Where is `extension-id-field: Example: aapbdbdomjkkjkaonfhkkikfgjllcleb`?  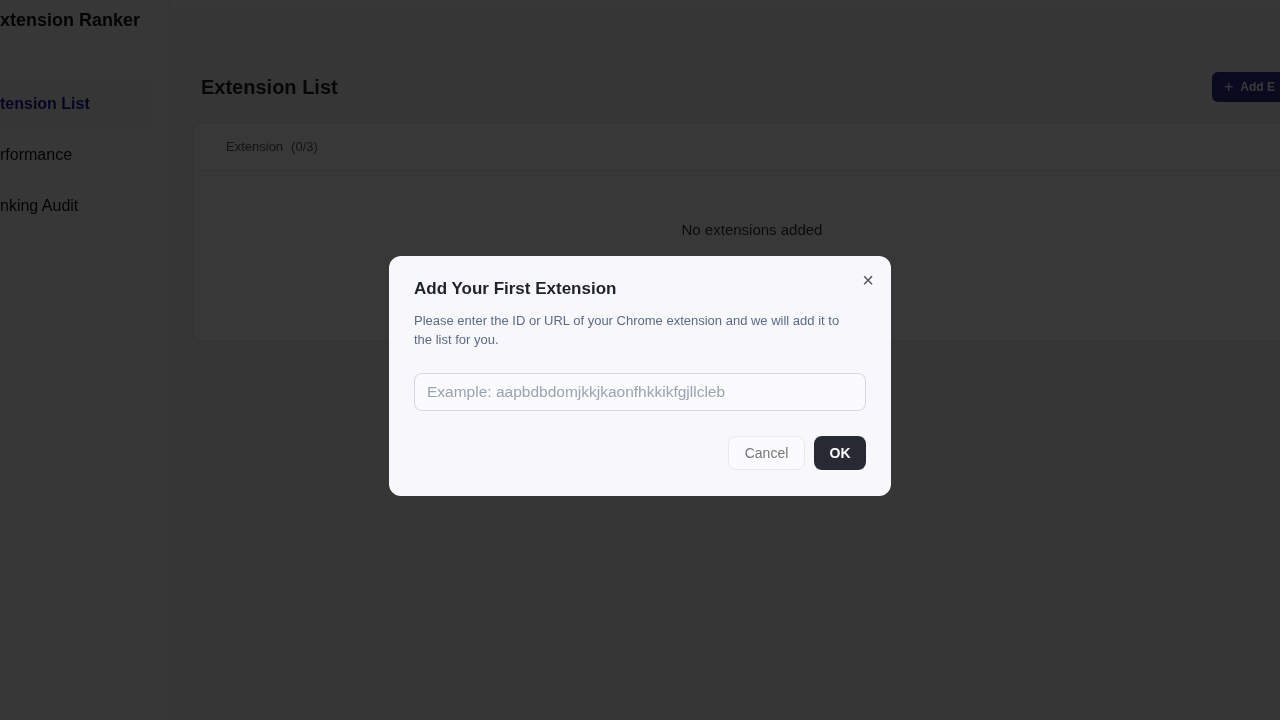
extension-id-field: Example: aapbdbdomjkkjkaonfhkkikfgjllcleb is located at coordinates (640, 392).